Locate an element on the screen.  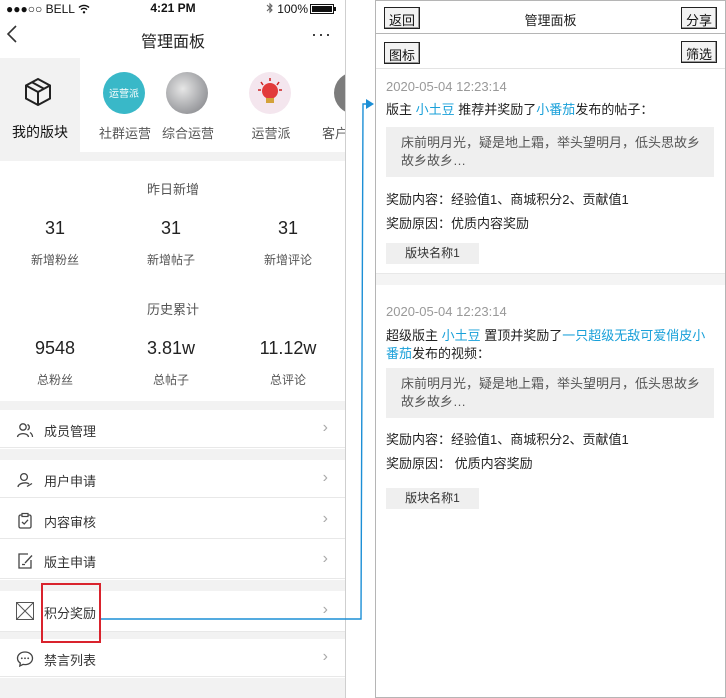
stat-new-comments: 31 新增评论 is located at coordinates (287, 242).